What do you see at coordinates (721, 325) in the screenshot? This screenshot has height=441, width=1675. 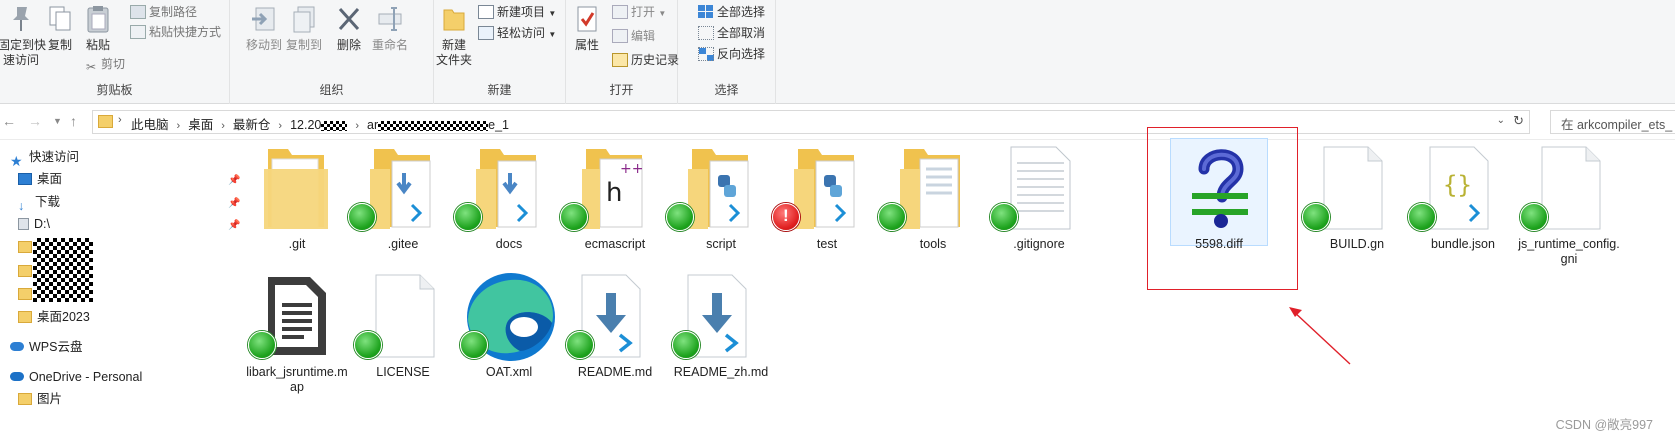 I see `file-item: README_zh.md` at bounding box center [721, 325].